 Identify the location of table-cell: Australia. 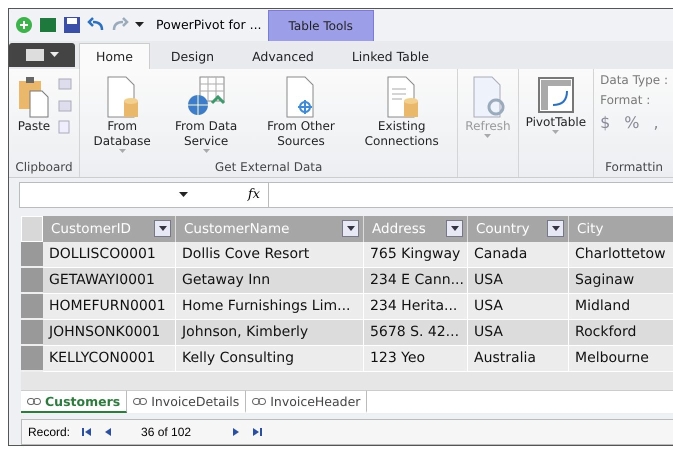
(518, 359).